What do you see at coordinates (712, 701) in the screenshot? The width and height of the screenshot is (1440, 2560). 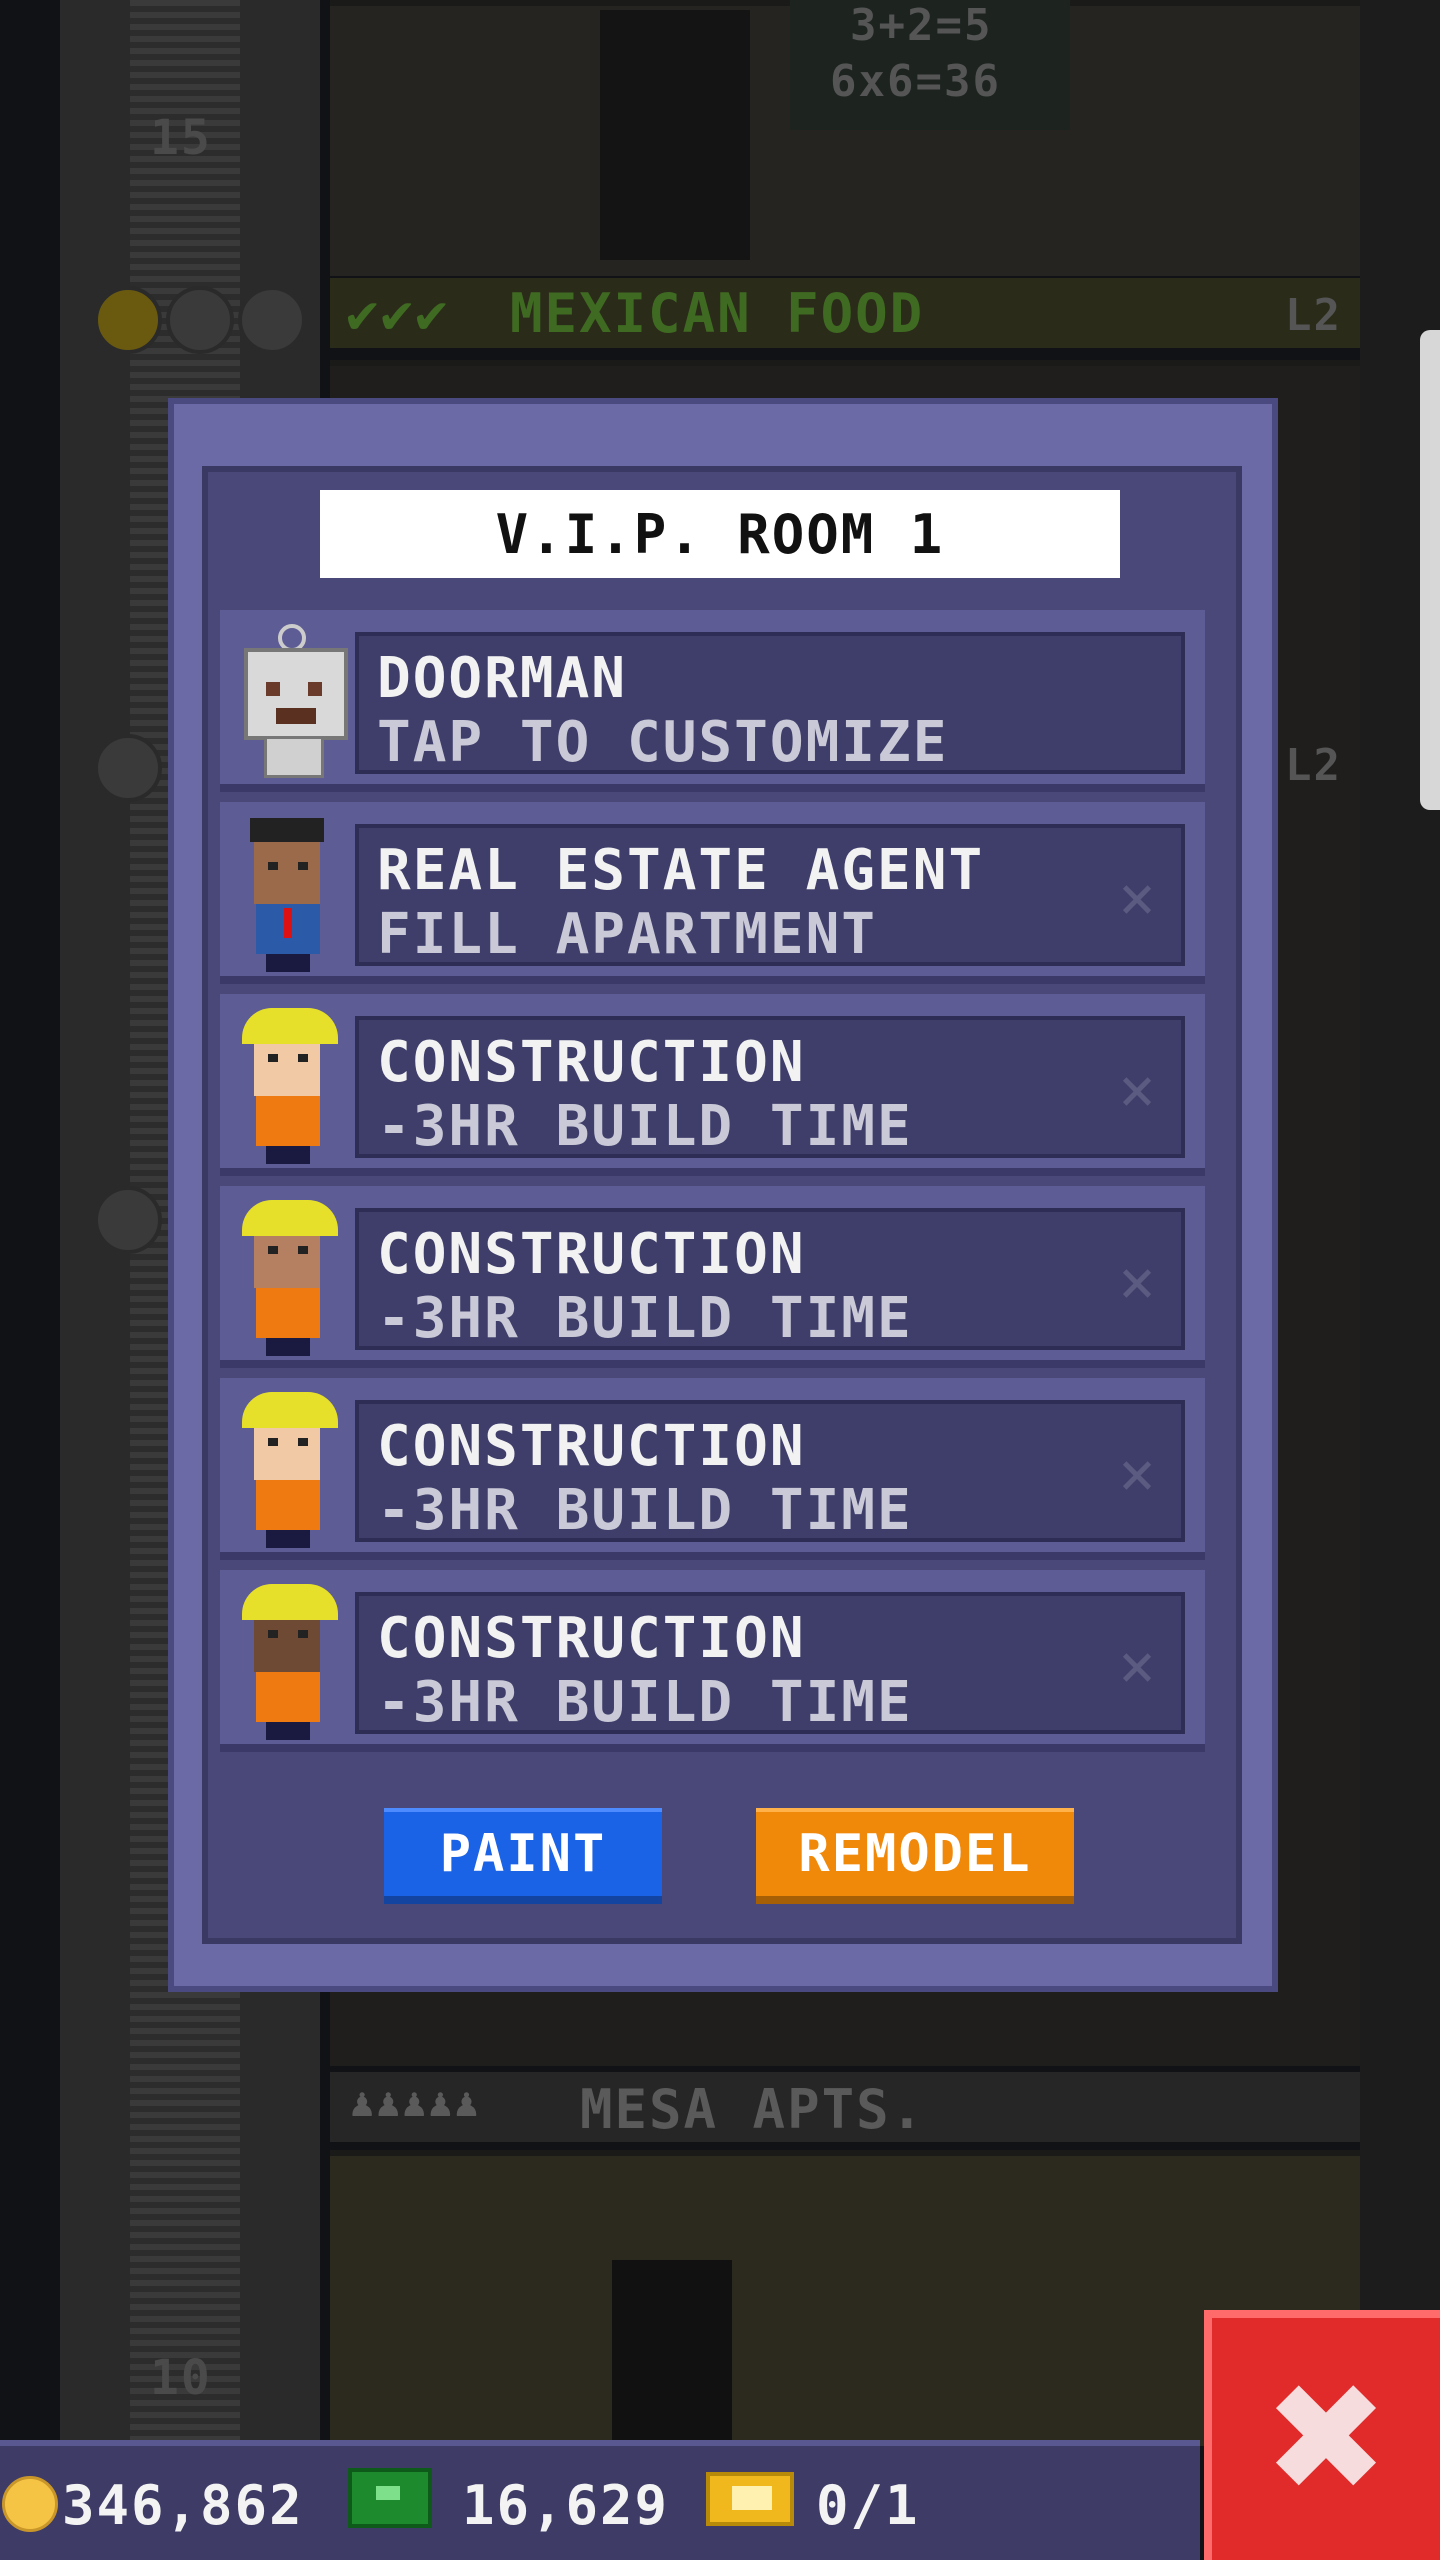 I see `doorman-row: DOORMAN TAP TO CUSTOMIZE` at bounding box center [712, 701].